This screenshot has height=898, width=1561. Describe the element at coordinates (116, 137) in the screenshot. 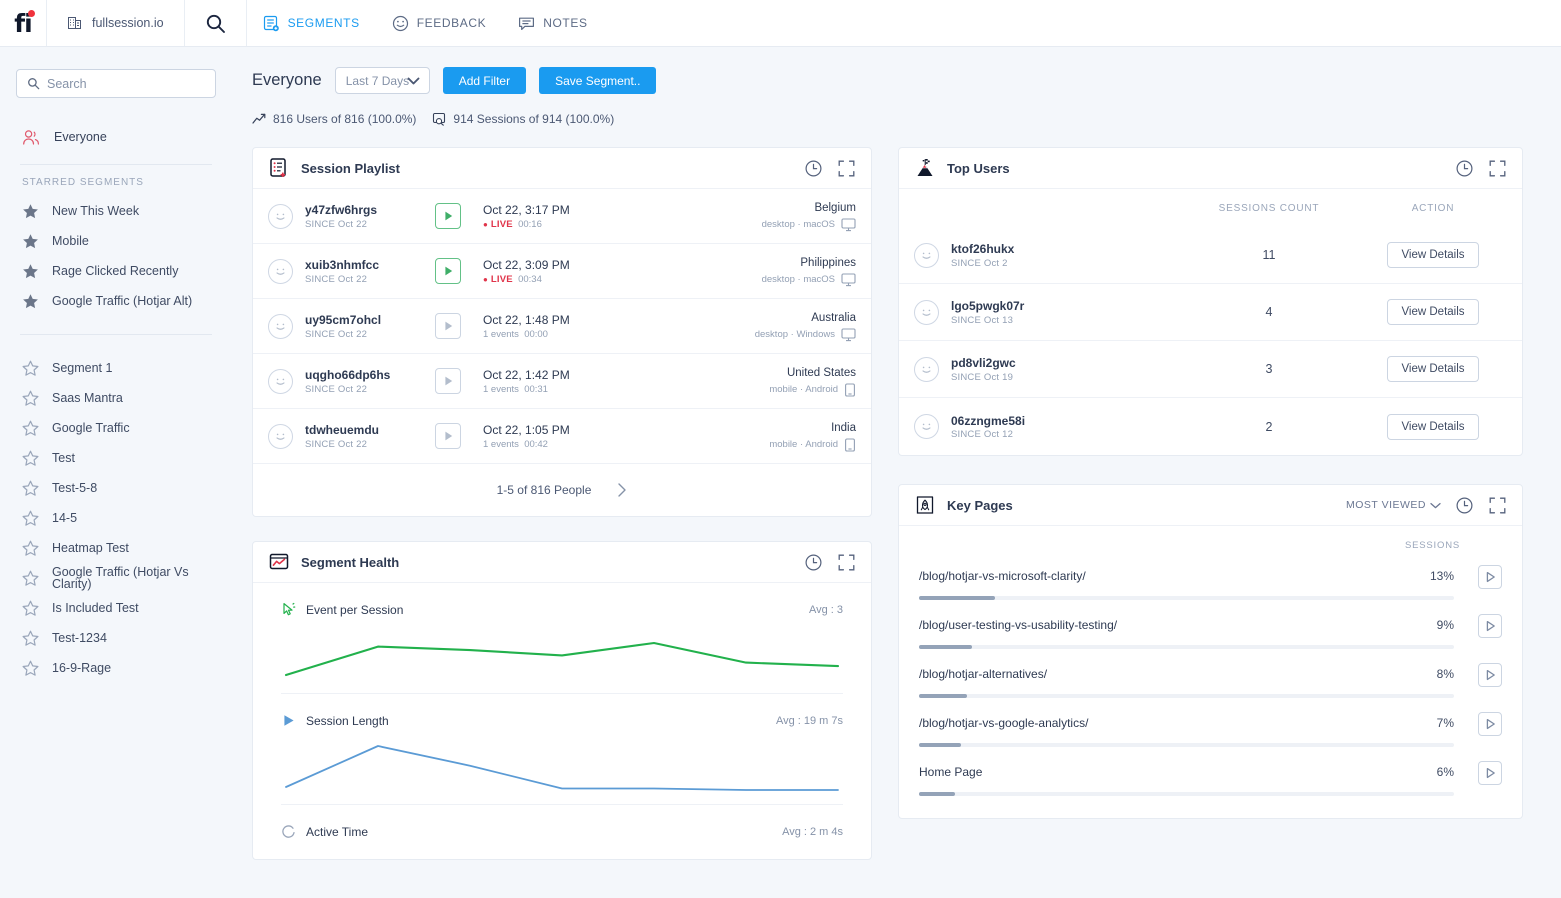

I see `sidebar-item-everyone: Everyone` at that location.